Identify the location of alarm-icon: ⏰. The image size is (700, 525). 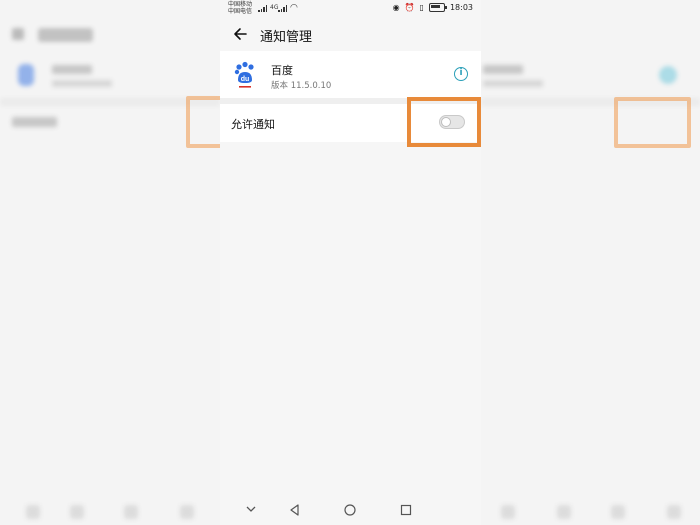
(409, 7).